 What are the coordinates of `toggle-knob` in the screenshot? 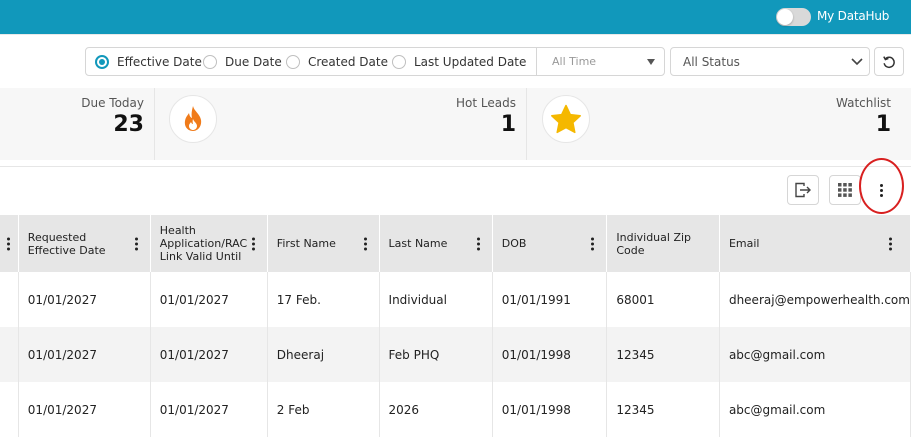 It's located at (785, 17).